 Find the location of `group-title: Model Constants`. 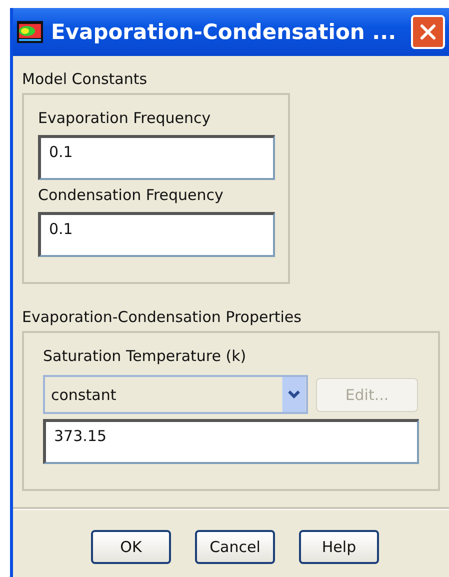

group-title: Model Constants is located at coordinates (85, 80).